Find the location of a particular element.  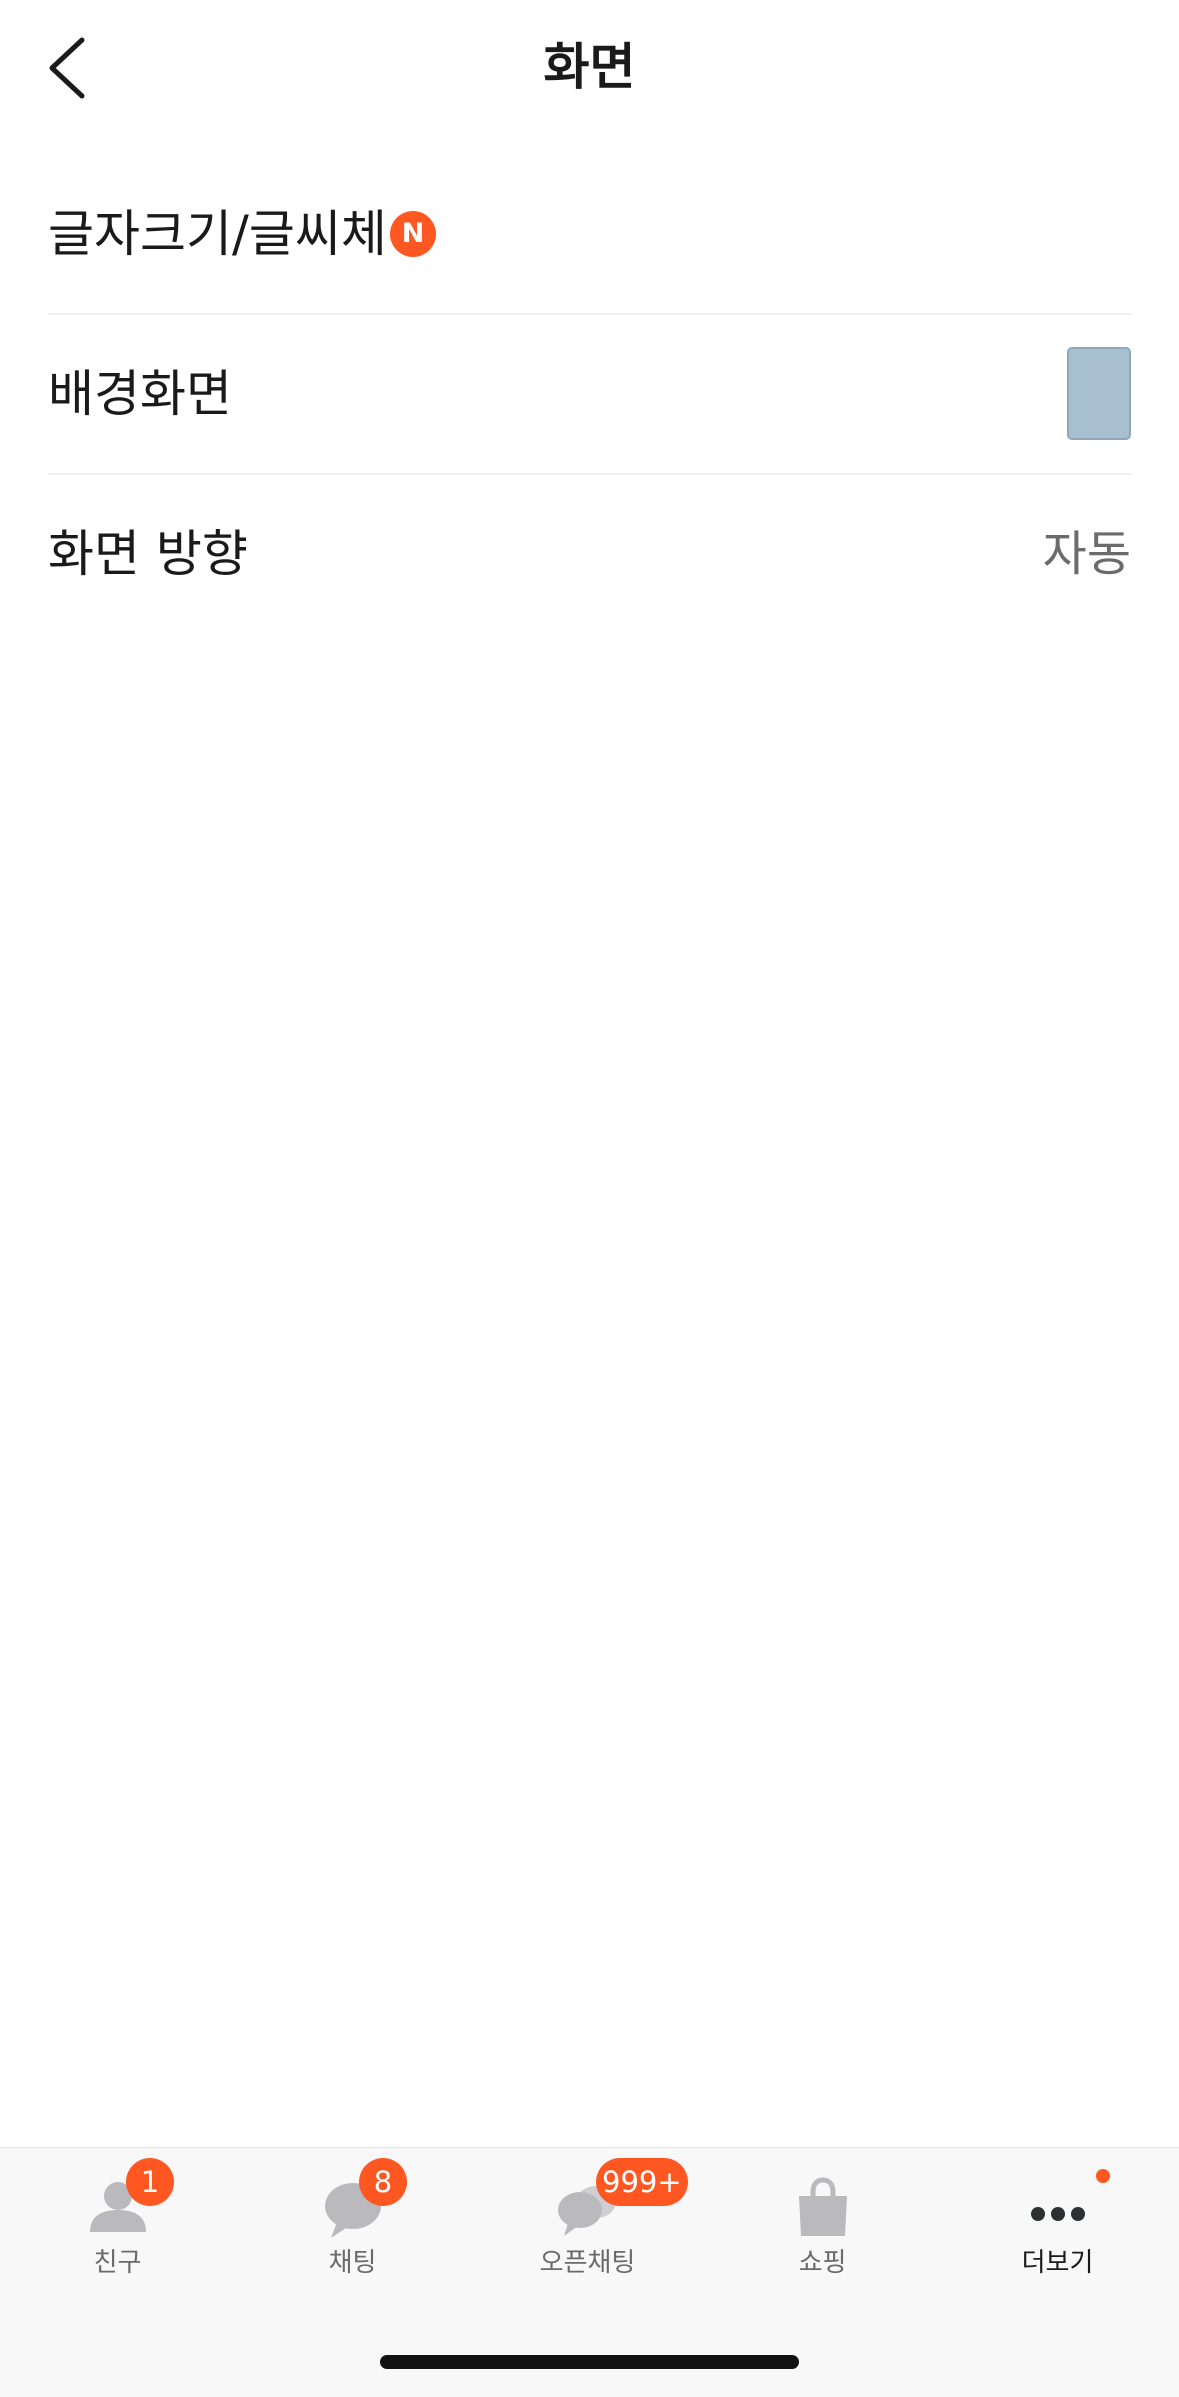

bottom-tab-bar: 1 친구 8 채팅 999+ 오픈채팅 쇼핑 더보기 is located at coordinates (589, 2272).